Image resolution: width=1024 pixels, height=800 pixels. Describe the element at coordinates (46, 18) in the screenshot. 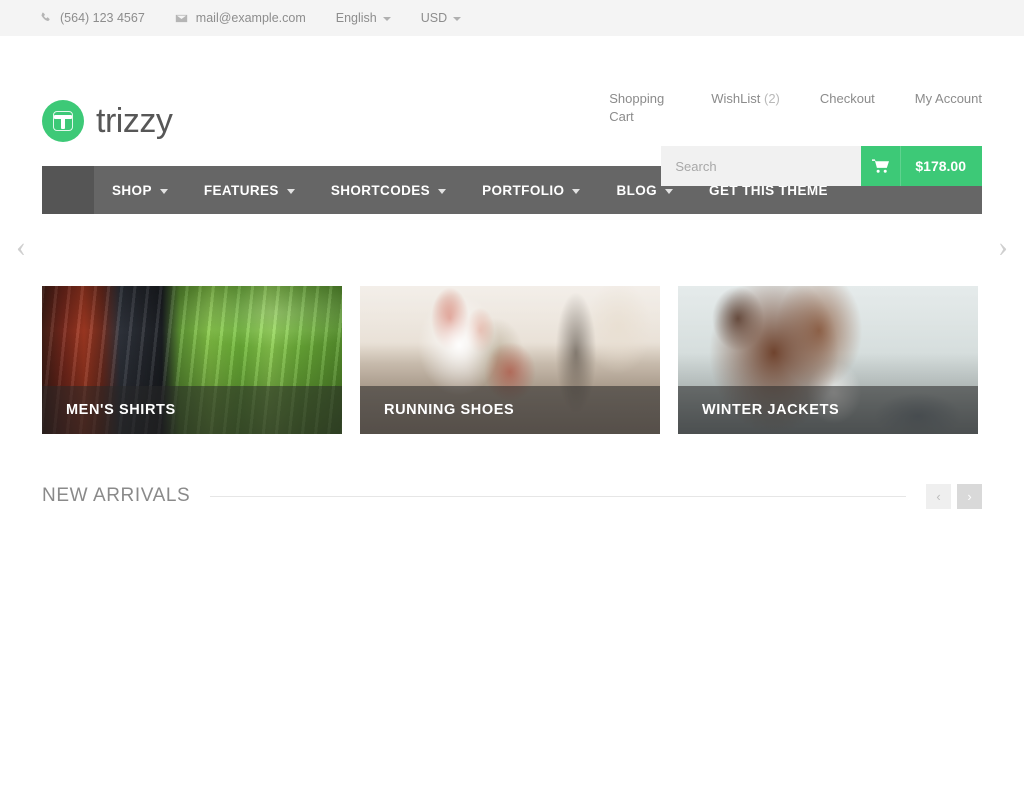

I see `phone-icon` at that location.